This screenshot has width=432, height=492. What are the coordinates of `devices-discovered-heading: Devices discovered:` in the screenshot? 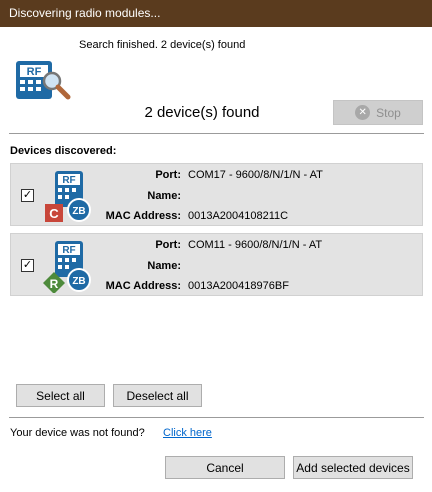 It's located at (63, 151).